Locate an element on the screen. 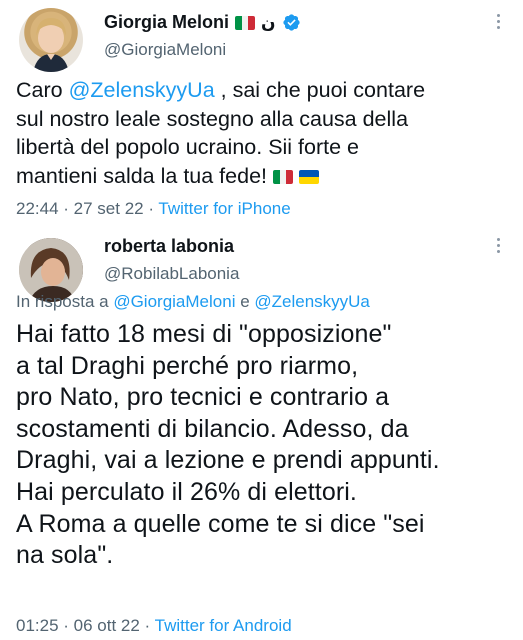 The width and height of the screenshot is (523, 640). text-segment: Caro is located at coordinates (42, 90).